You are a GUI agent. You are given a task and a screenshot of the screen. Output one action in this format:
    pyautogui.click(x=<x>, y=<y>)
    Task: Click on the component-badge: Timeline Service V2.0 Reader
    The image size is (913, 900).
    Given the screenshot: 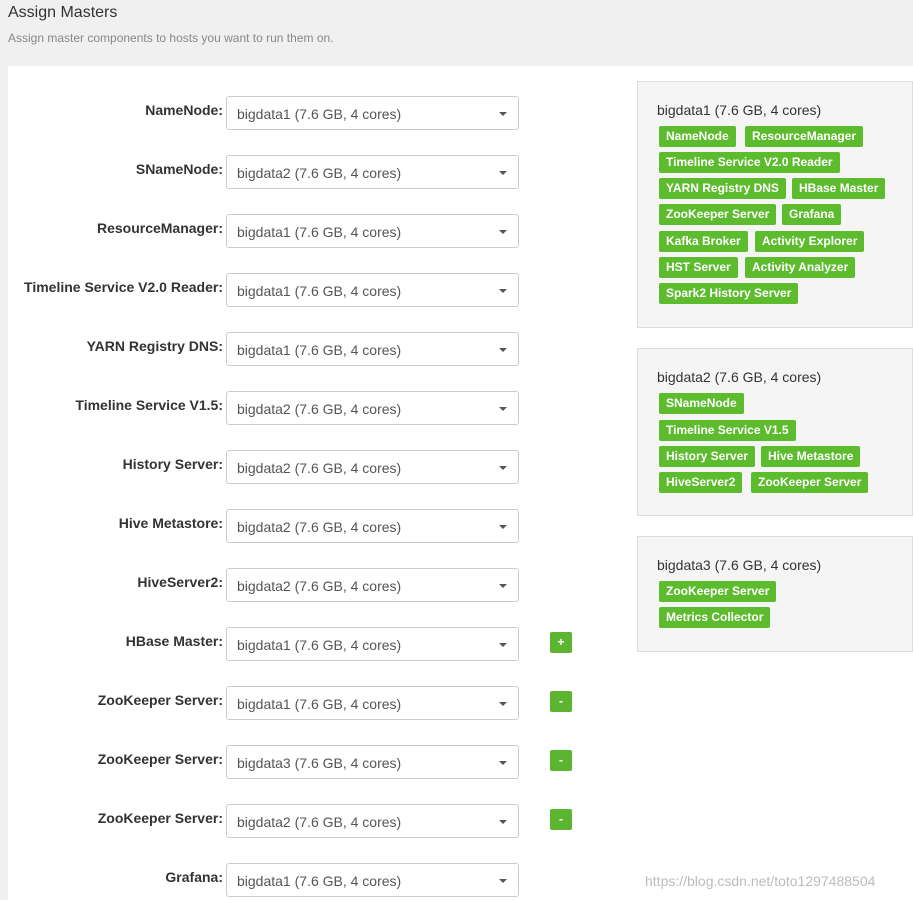 What is the action you would take?
    pyautogui.click(x=749, y=162)
    